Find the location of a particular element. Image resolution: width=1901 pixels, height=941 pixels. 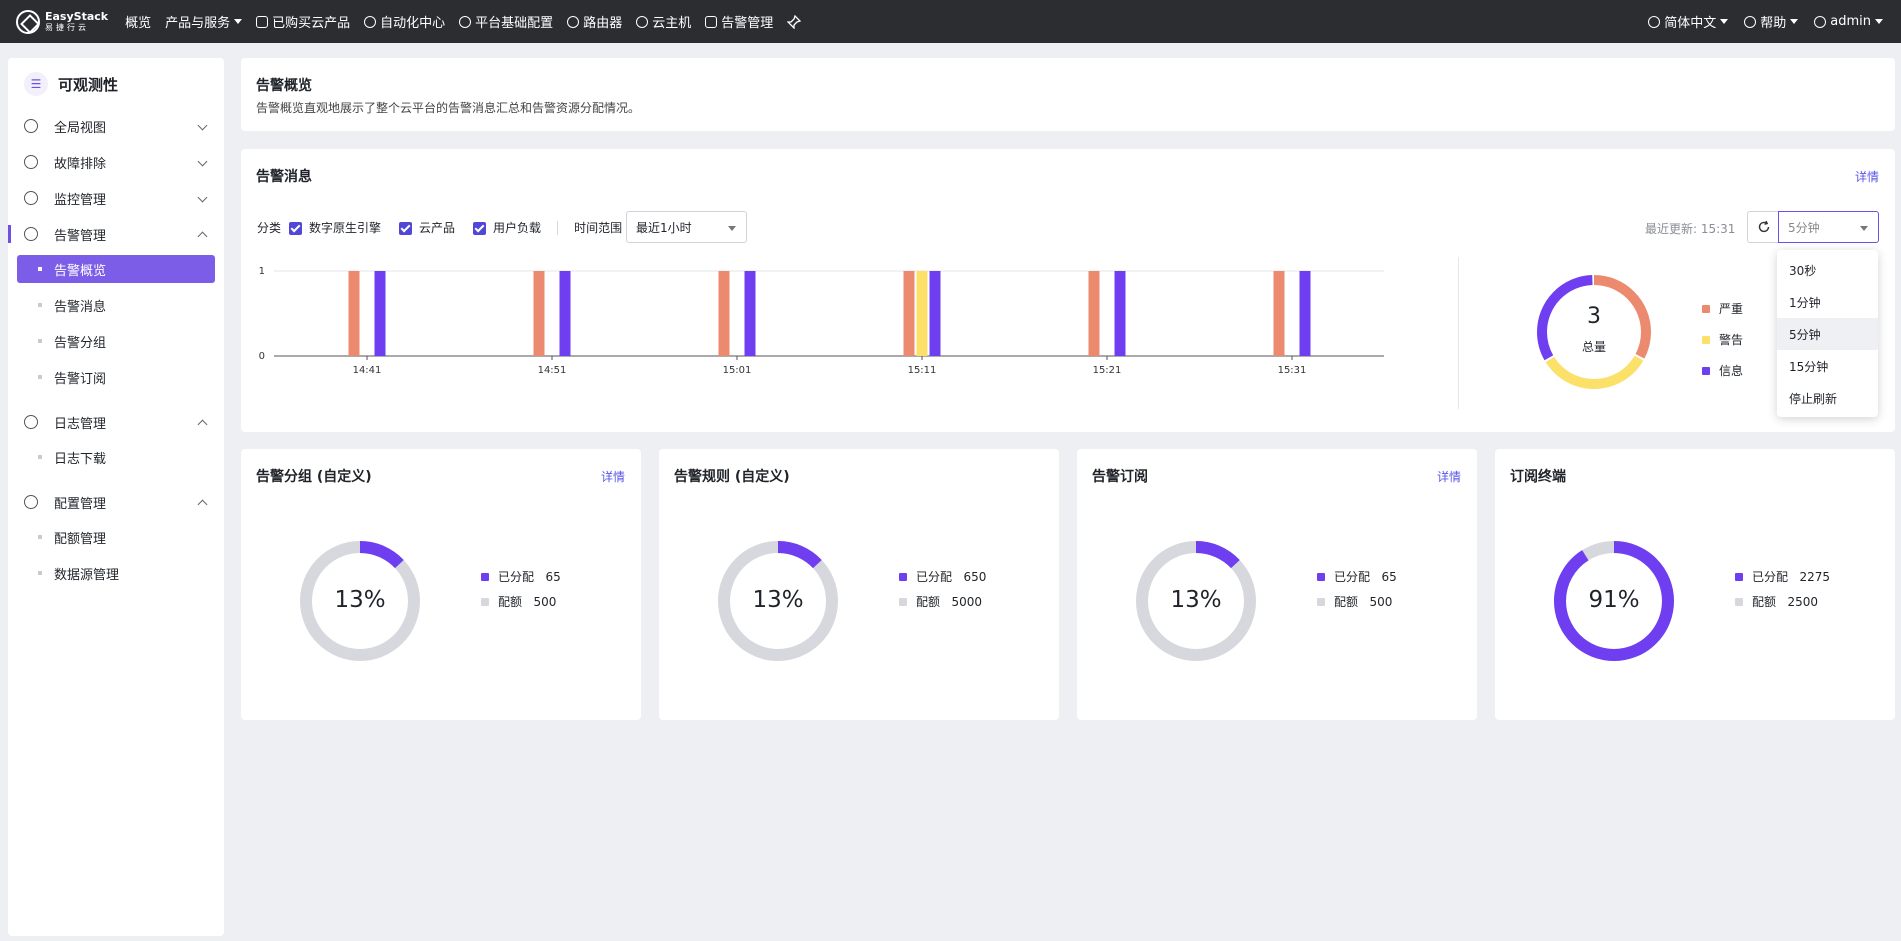

alert-messages-detail-link: 详情 is located at coordinates (1867, 176).